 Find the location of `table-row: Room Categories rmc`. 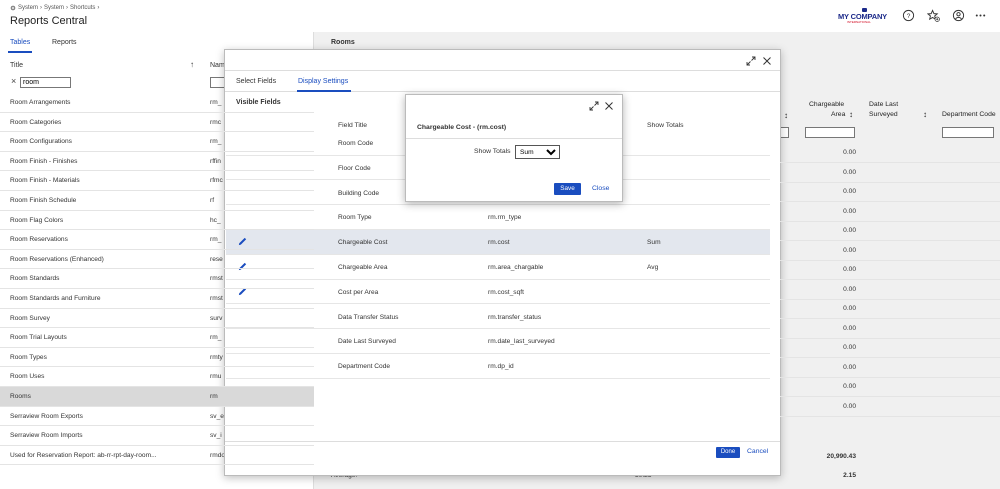

table-row: Room Categories rmc is located at coordinates (157, 123).